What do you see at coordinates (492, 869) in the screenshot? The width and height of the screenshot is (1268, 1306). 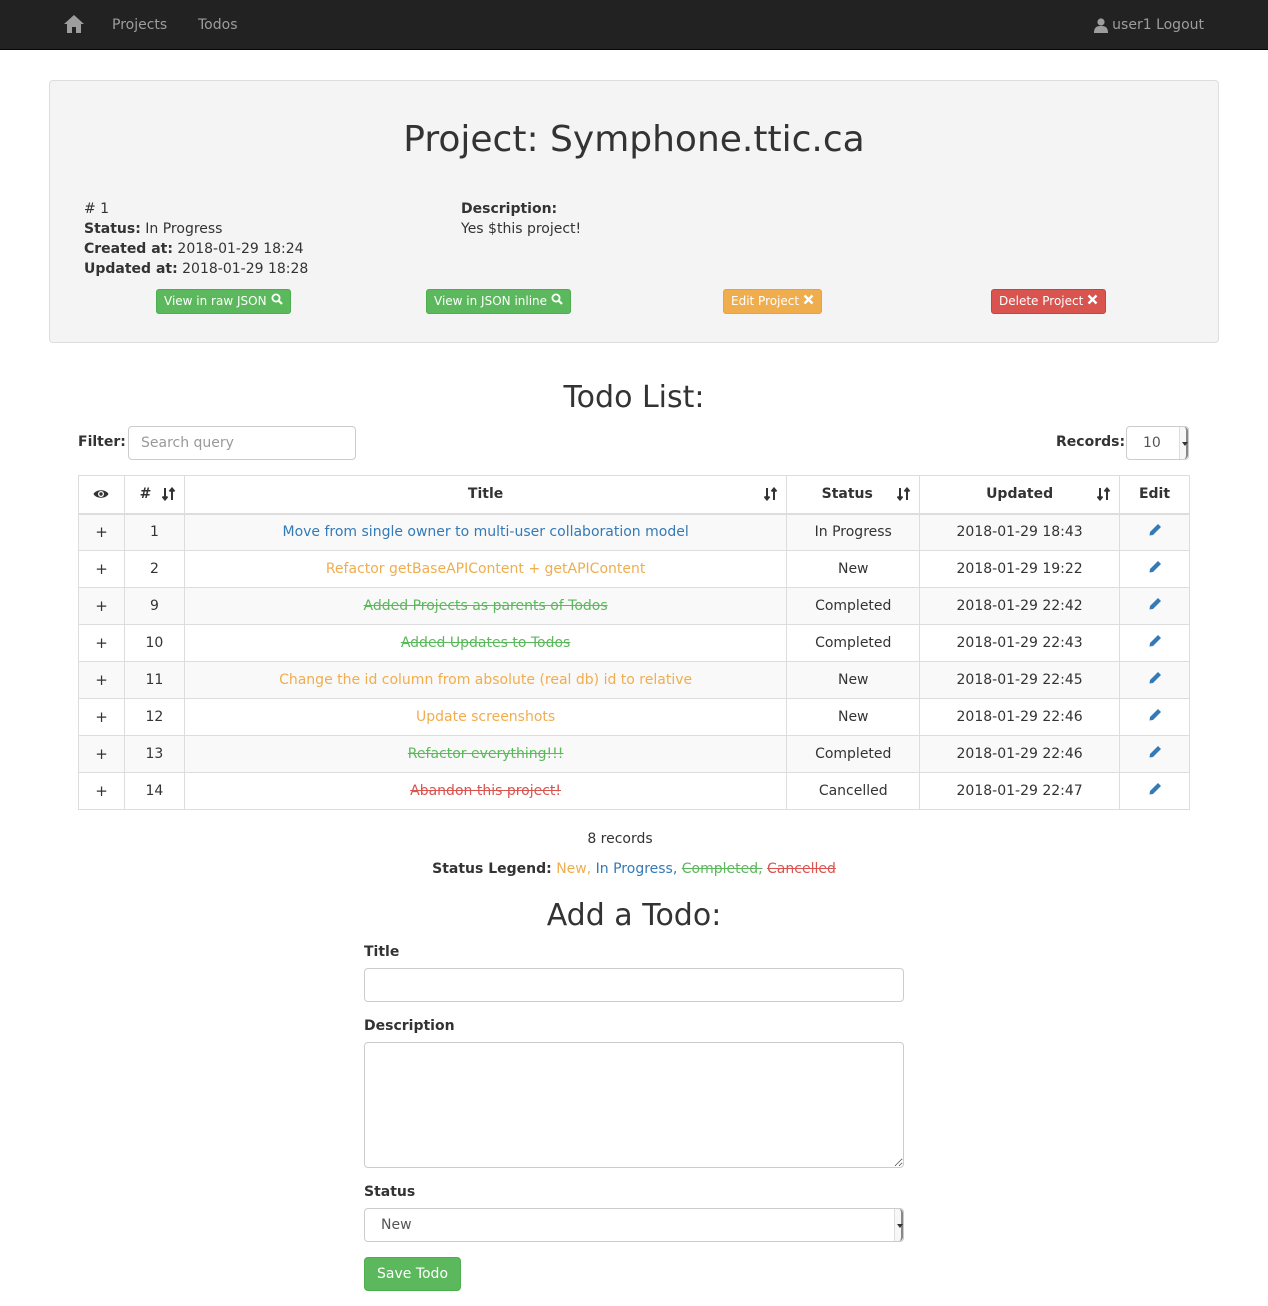 I see `legend-label: Status Legend:` at bounding box center [492, 869].